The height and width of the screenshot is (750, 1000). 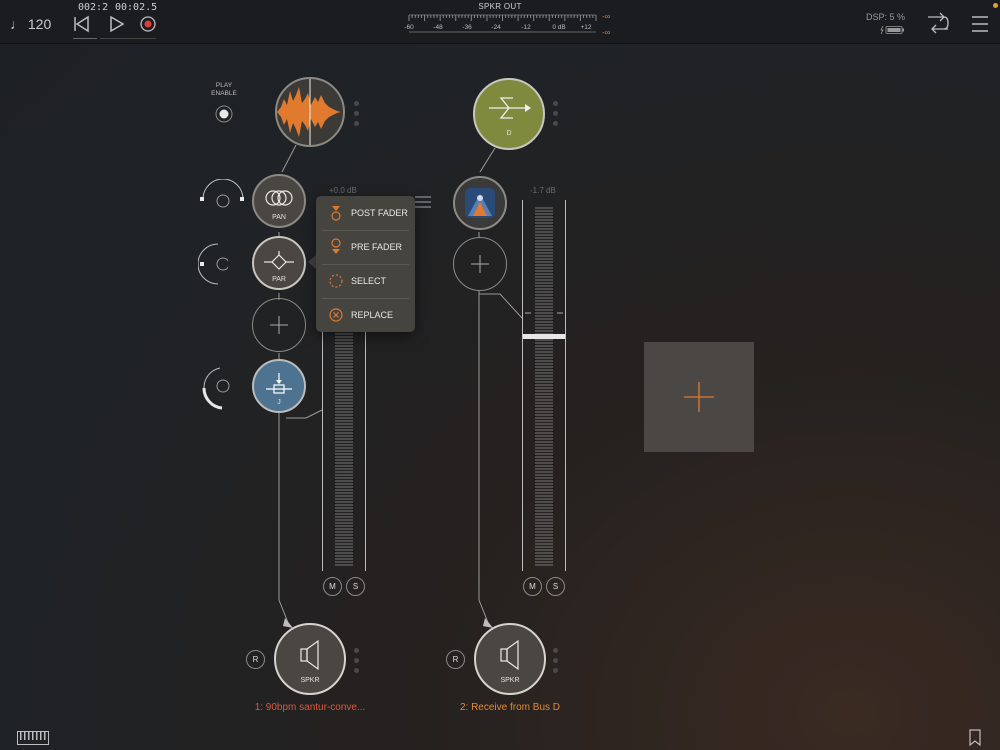 I want to click on add-effect-node-ch1, so click(x=279, y=325).